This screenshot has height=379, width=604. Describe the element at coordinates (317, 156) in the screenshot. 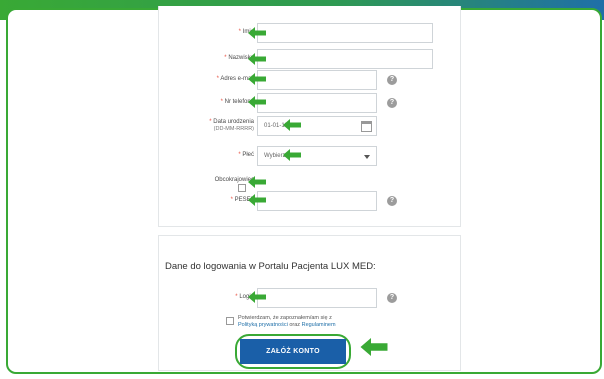

I see `gender-select: Wybierz` at that location.